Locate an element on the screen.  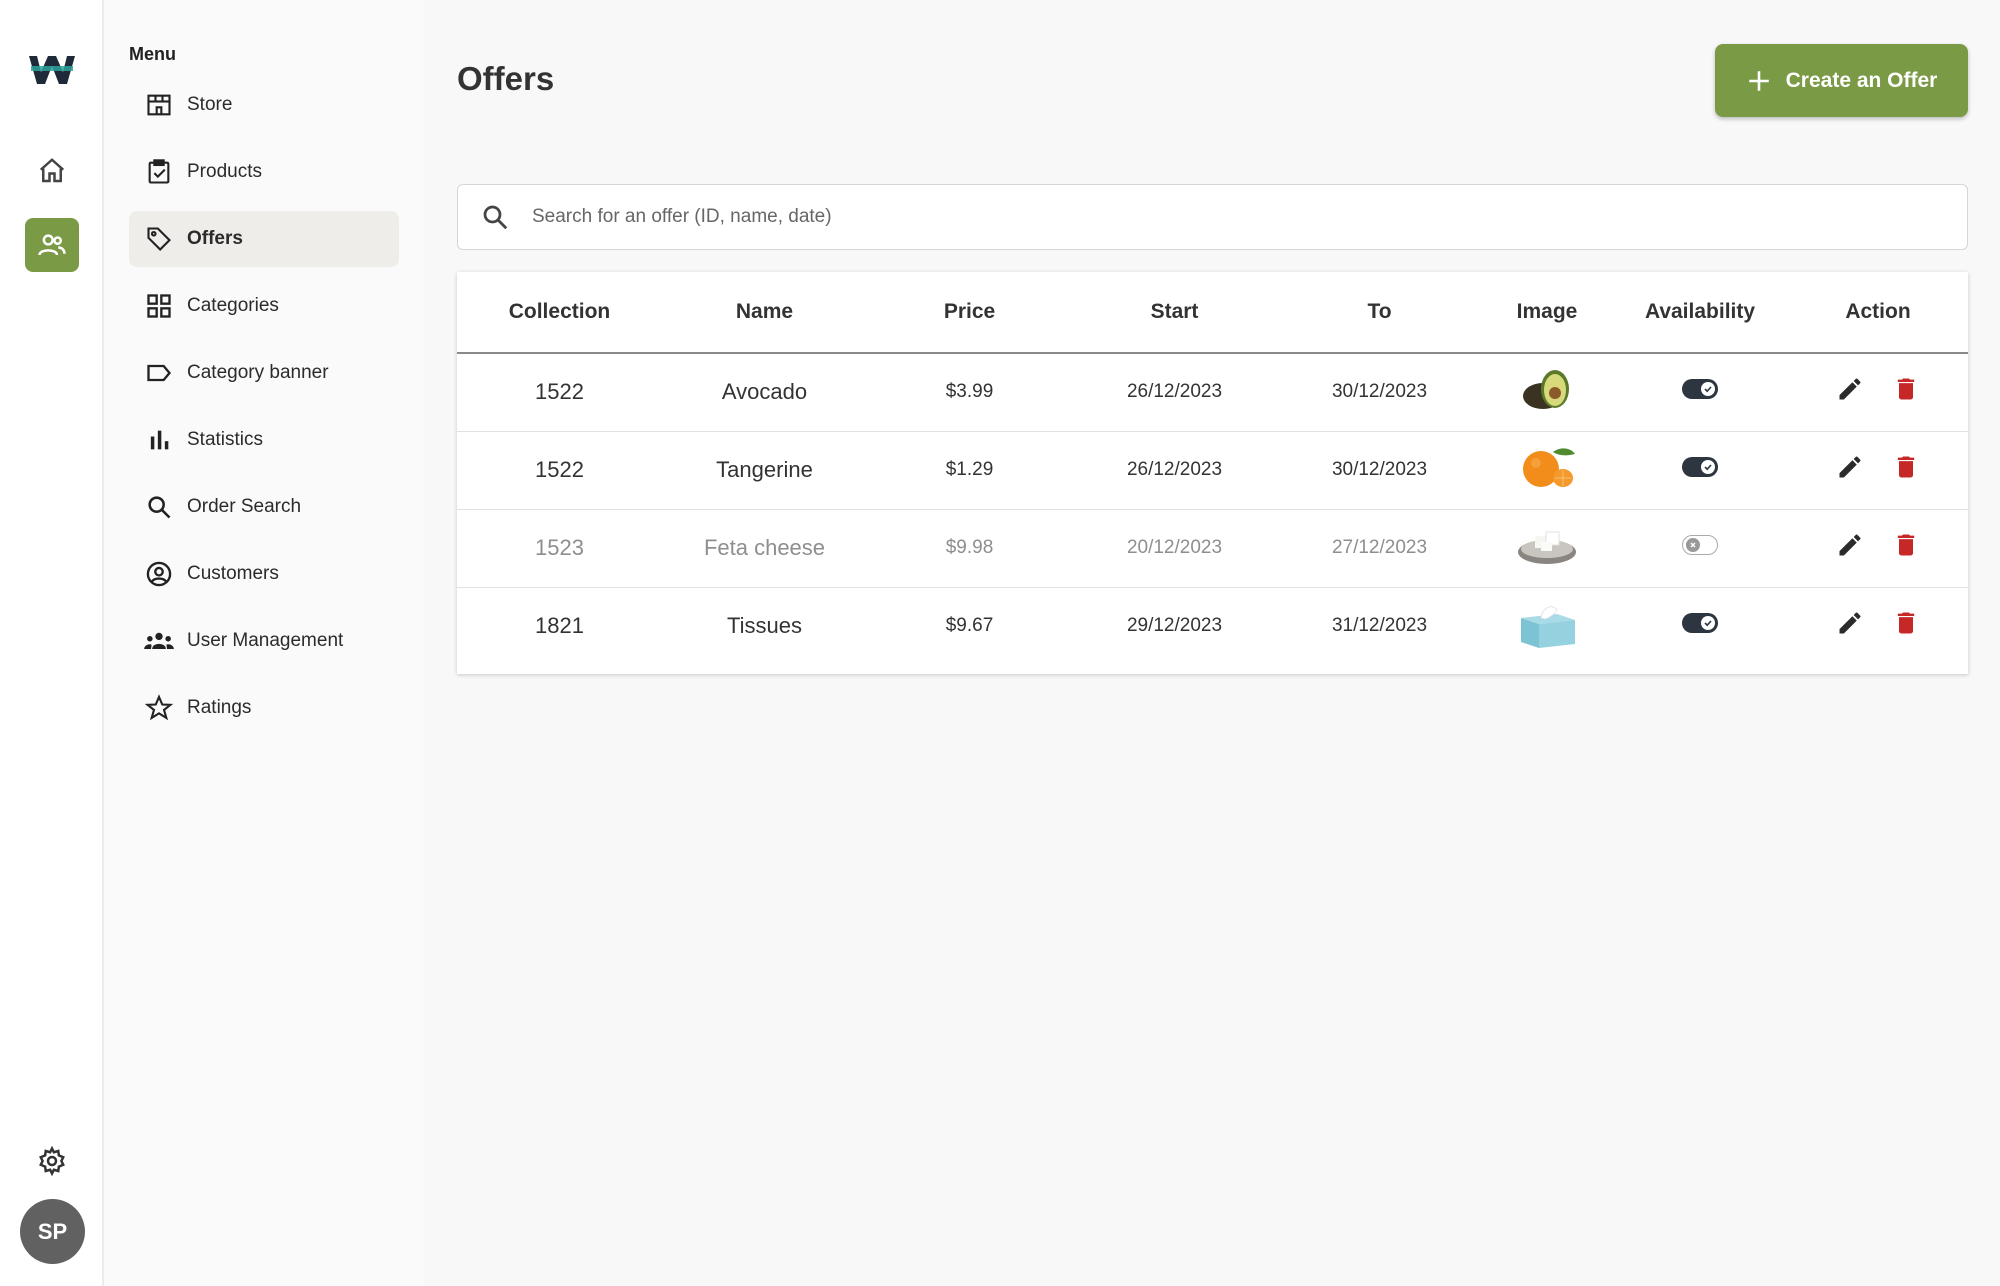
cell-price: $3.99 is located at coordinates (969, 392).